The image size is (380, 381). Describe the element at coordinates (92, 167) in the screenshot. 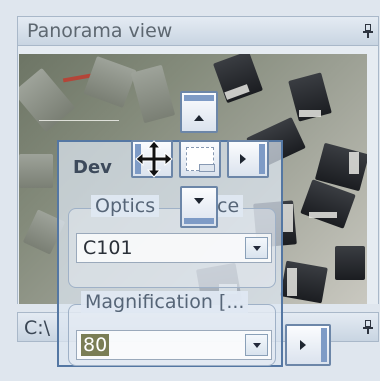

I see `floating-panel-title: Dev` at that location.